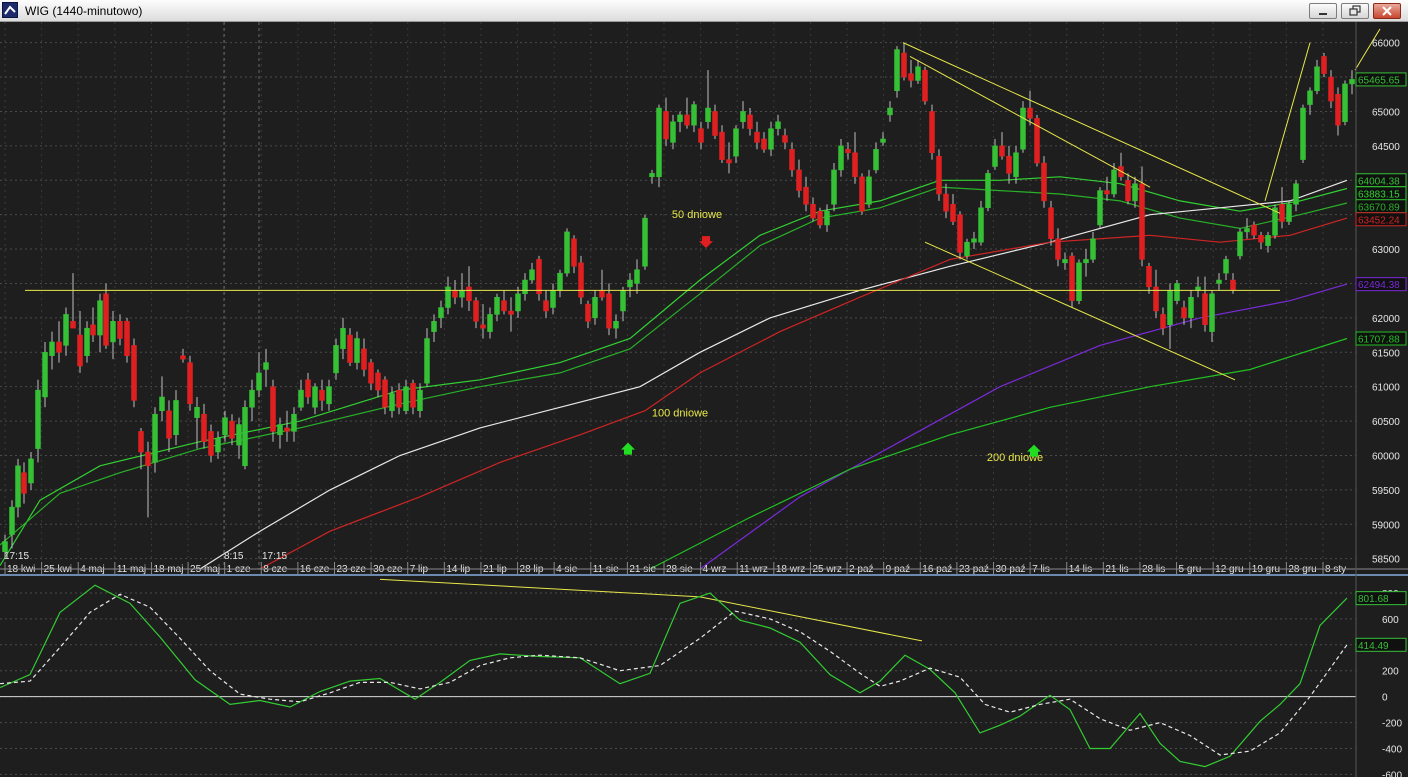 This screenshot has width=1408, height=777. I want to click on osc-y-tick-label: 0, so click(1385, 698).